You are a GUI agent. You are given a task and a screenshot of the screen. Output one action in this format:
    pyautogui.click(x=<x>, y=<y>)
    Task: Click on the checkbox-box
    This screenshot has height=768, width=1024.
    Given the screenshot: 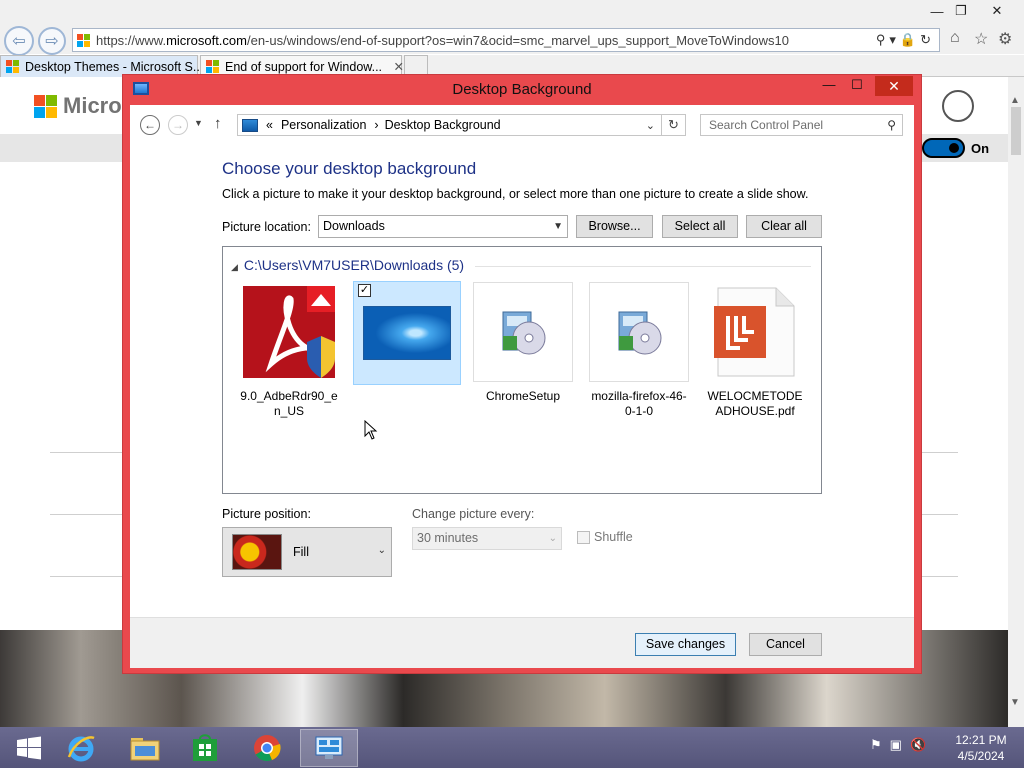 What is the action you would take?
    pyautogui.click(x=583, y=537)
    